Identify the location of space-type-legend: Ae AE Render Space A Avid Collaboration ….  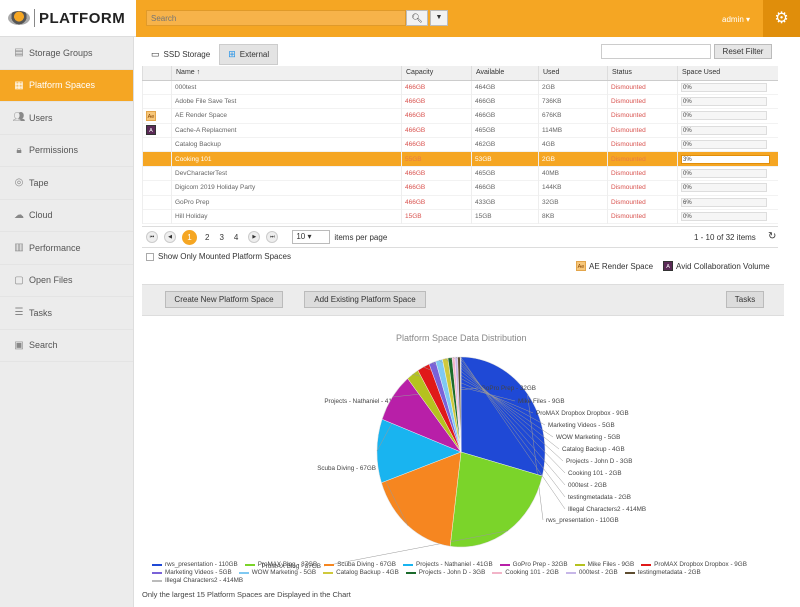
(673, 266).